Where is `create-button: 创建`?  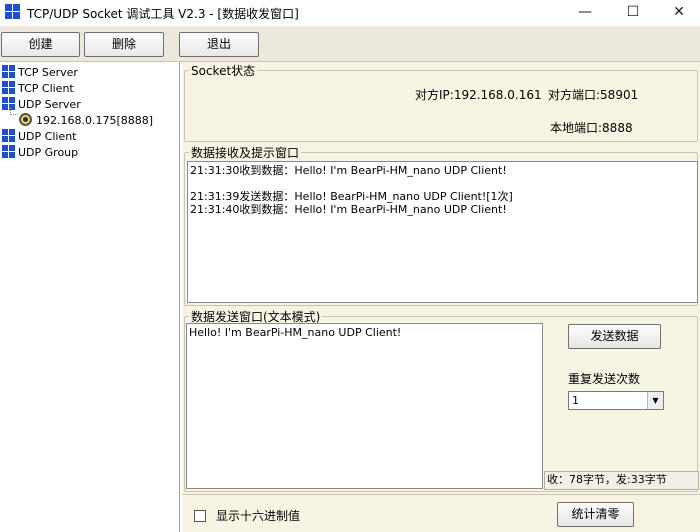
create-button: 创建 is located at coordinates (40, 44).